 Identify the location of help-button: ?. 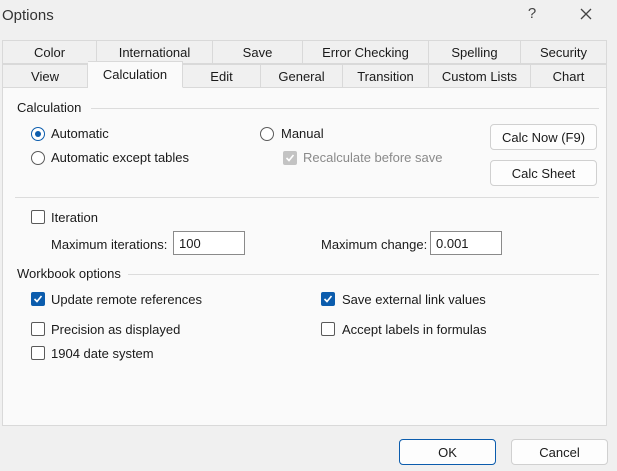
(532, 15).